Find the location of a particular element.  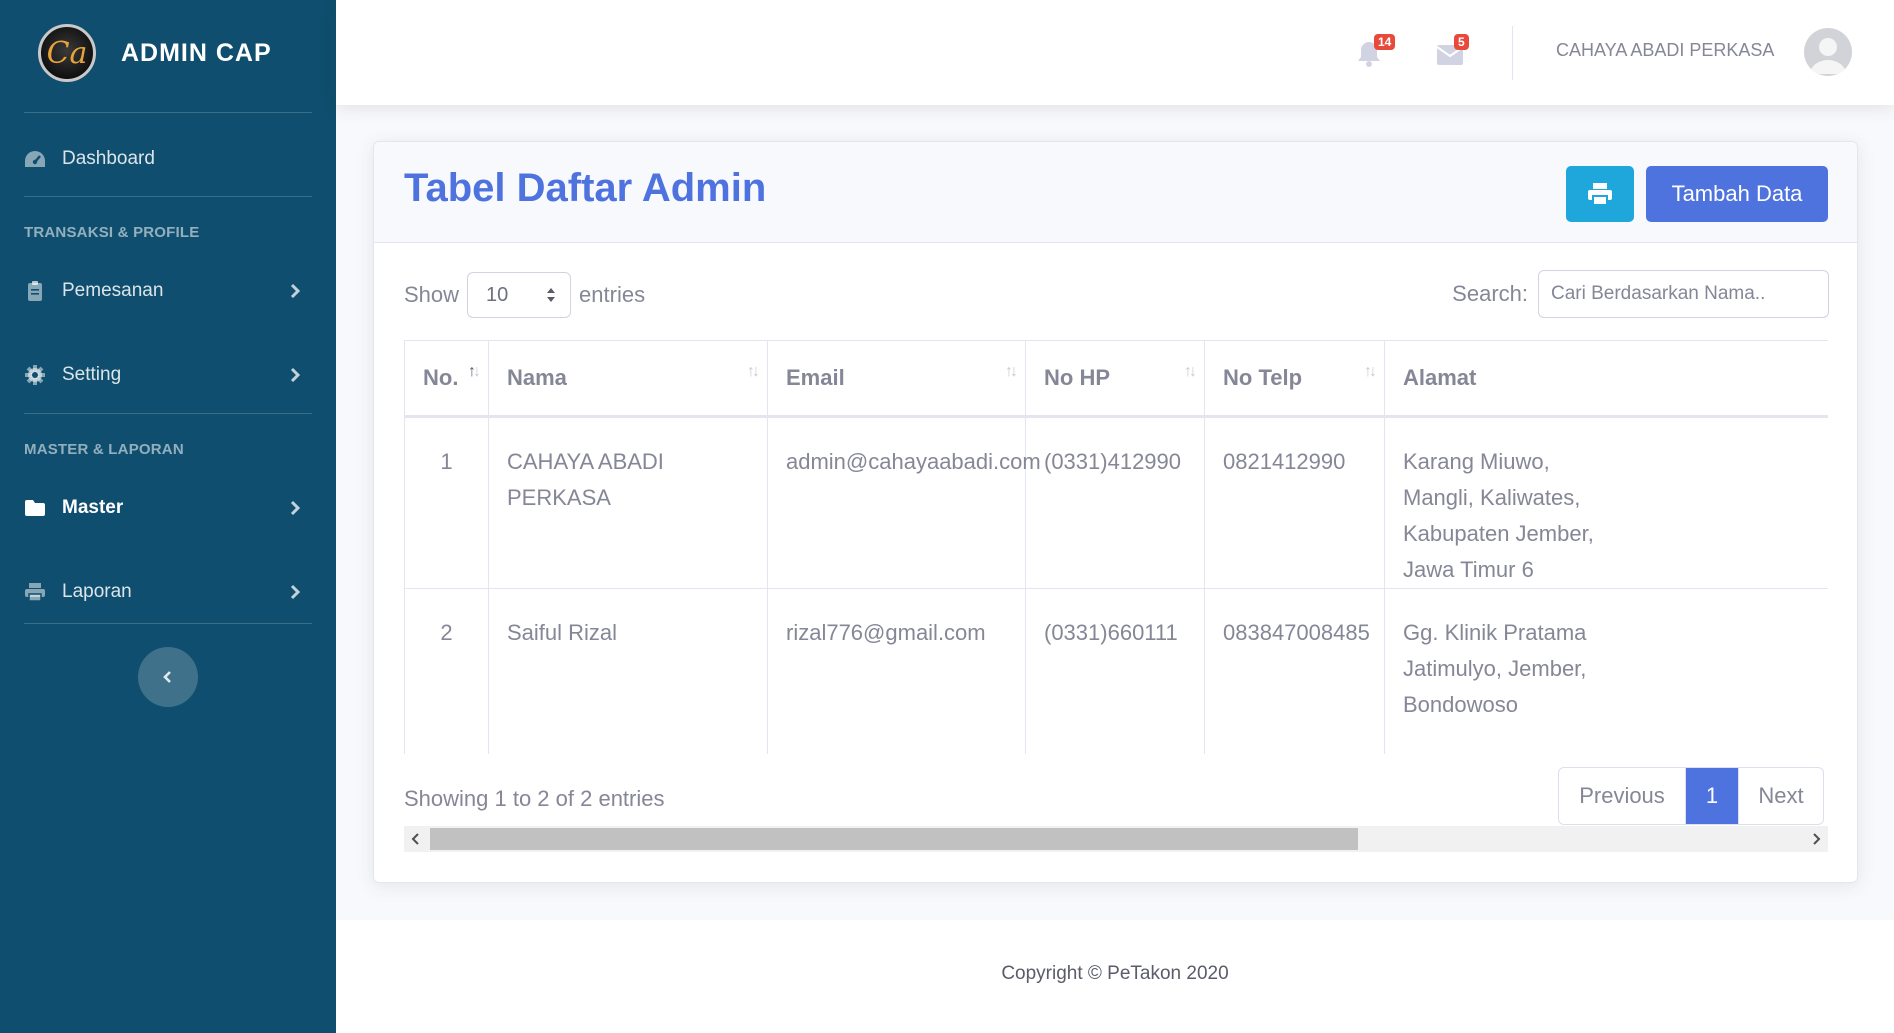

sidebar-item-label: Dashboard is located at coordinates (108, 158).